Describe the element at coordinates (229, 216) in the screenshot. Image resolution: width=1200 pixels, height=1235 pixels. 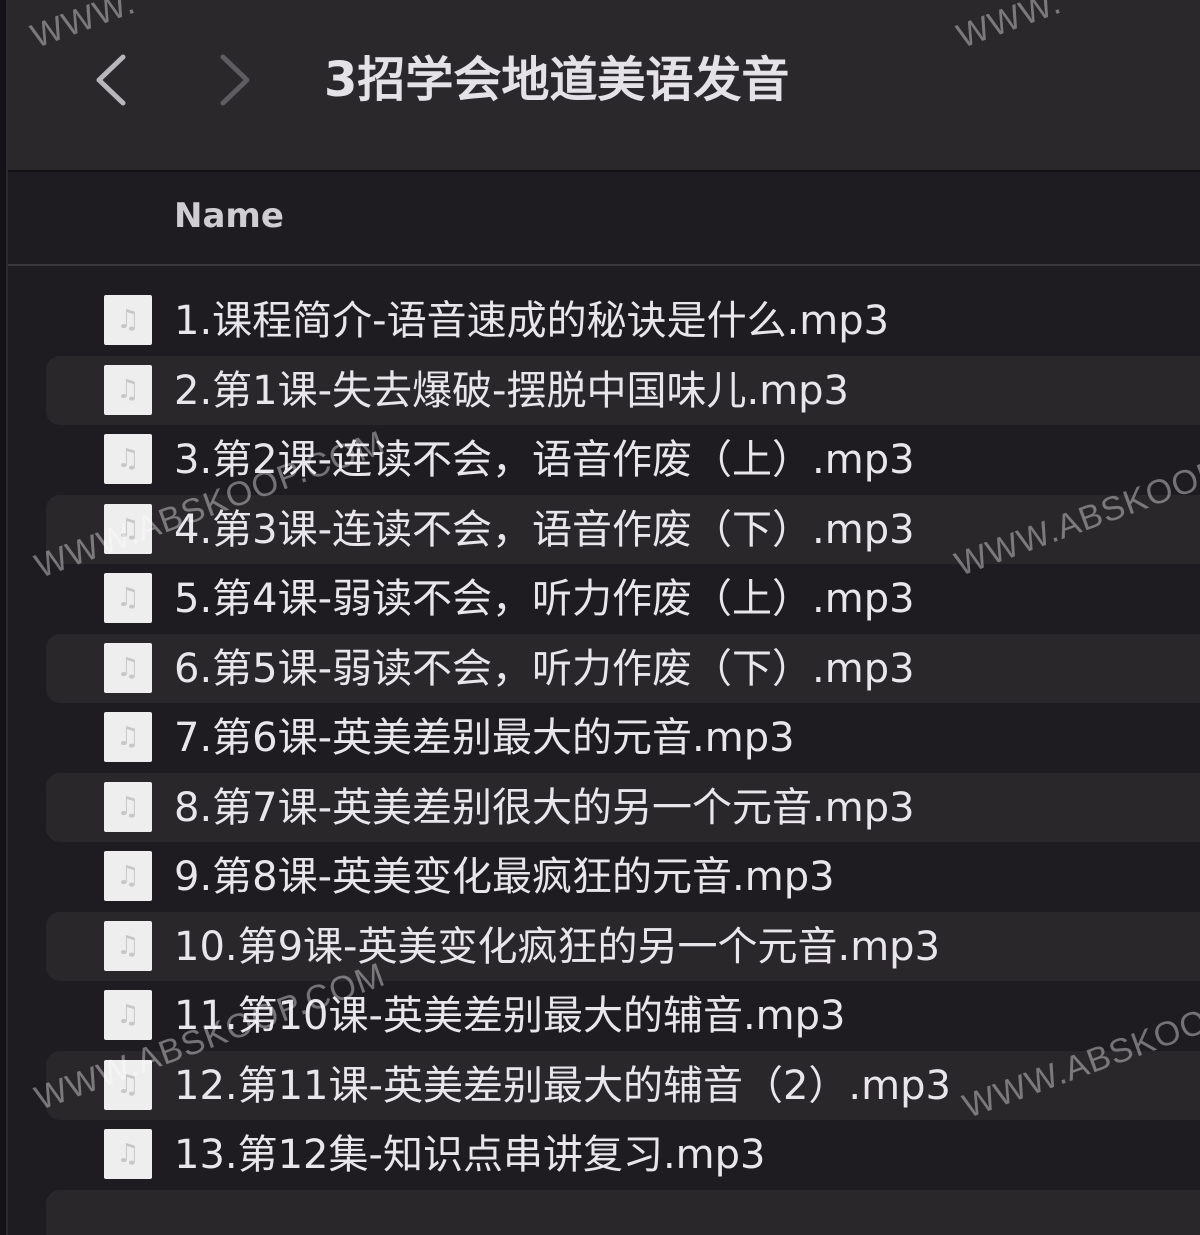
I see `column-header-name: Name` at that location.